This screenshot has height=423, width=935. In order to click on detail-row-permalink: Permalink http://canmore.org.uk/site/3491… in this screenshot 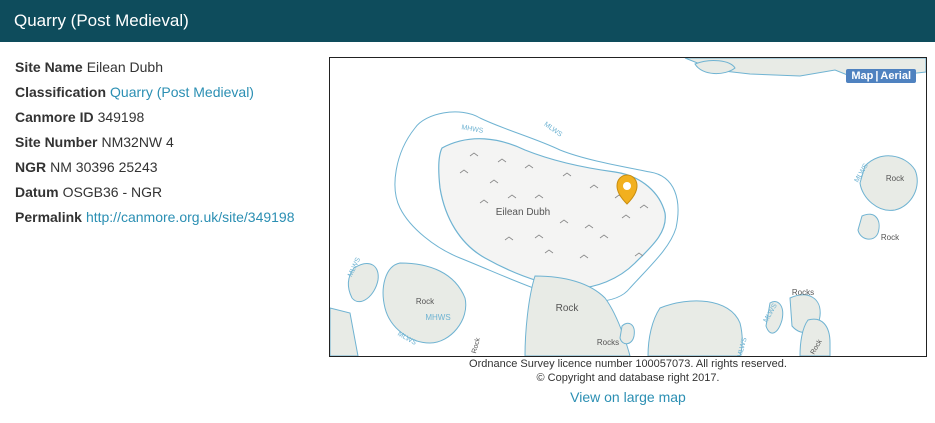, I will do `click(170, 221)`.